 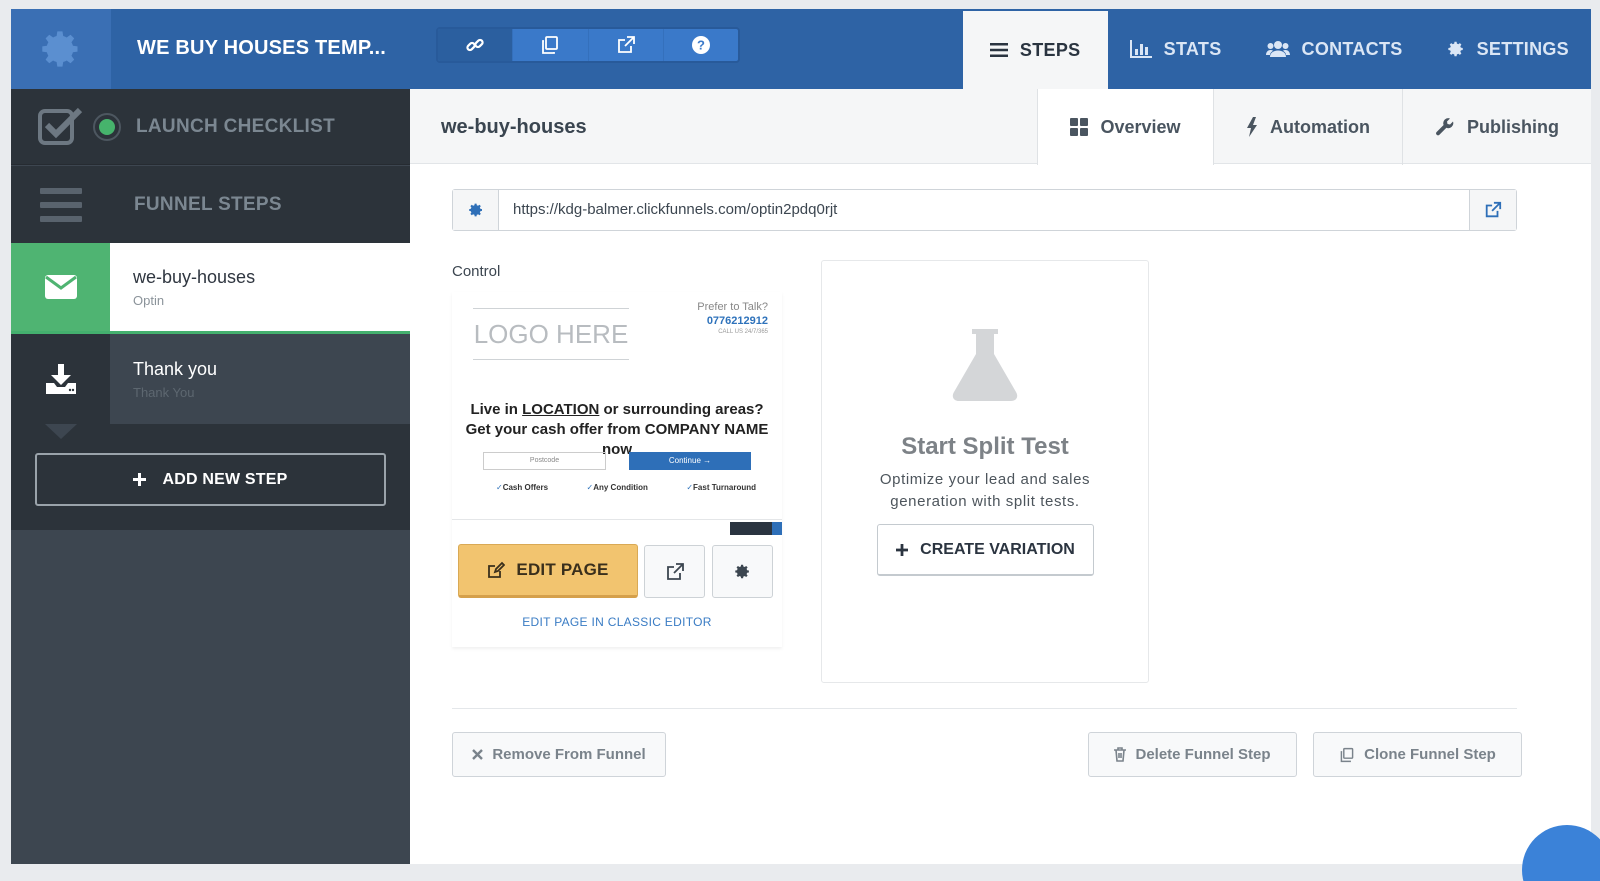 What do you see at coordinates (562, 569) in the screenshot?
I see `edit-page-label: EDIT PAGE` at bounding box center [562, 569].